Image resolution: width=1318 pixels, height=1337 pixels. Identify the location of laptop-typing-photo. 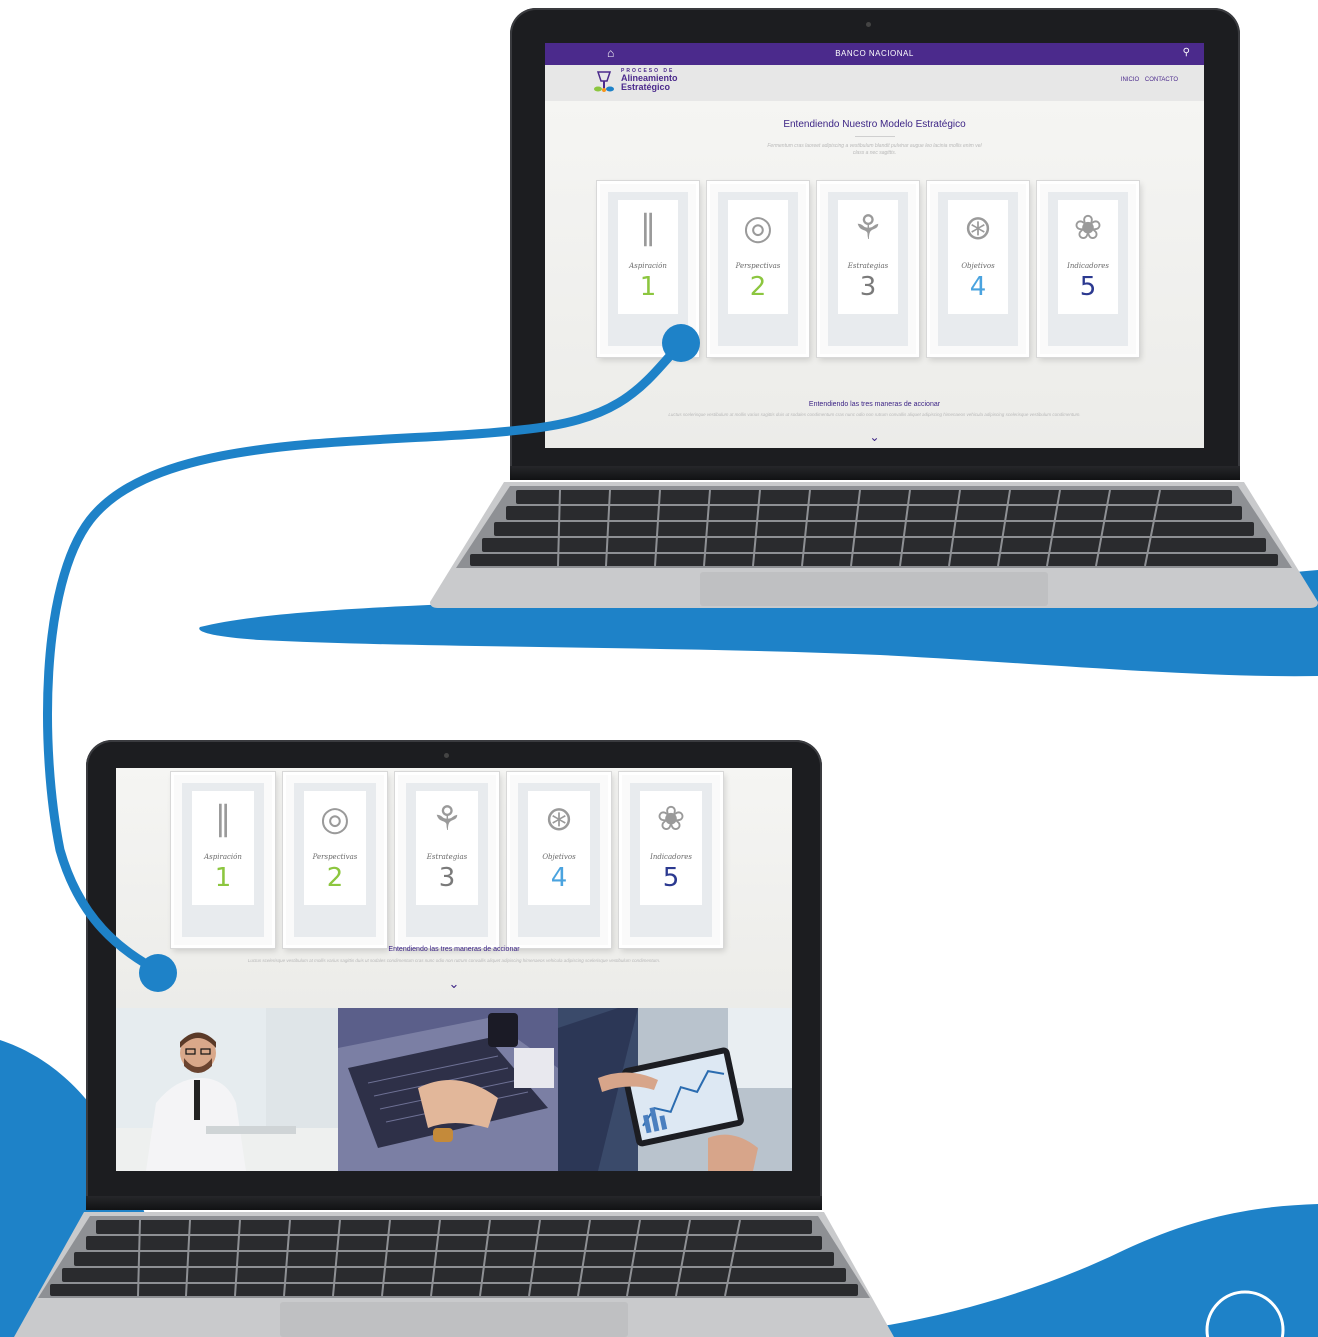
(448, 1089).